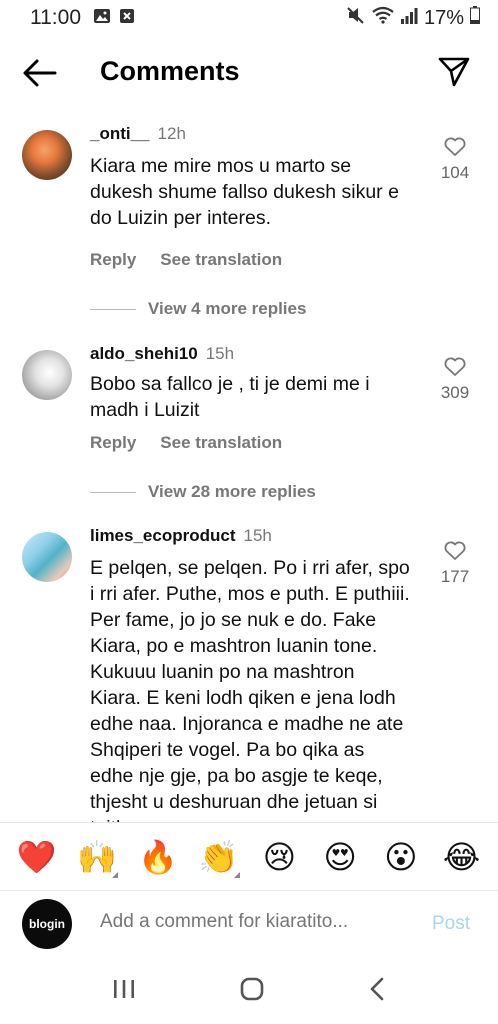 The width and height of the screenshot is (498, 1024). Describe the element at coordinates (124, 991) in the screenshot. I see `recent-apps-icon` at that location.